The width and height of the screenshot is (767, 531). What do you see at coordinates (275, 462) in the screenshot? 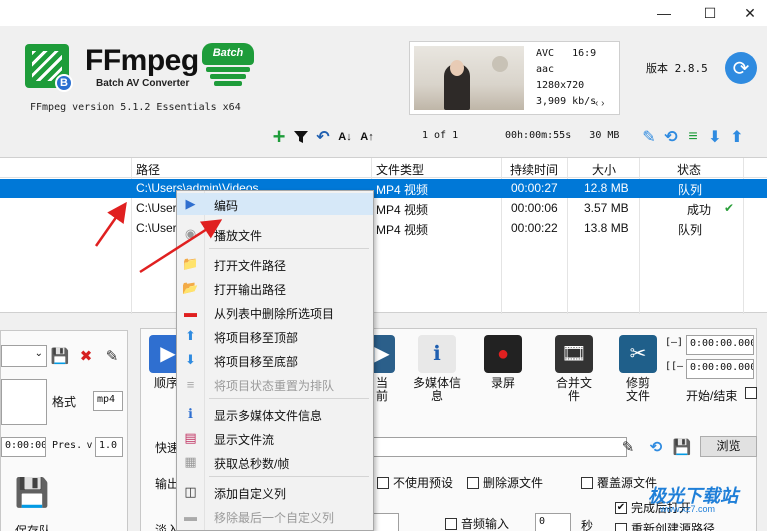
I see `menu-item-total-seconds: ▦ 获取总秒数/帧` at bounding box center [275, 462].